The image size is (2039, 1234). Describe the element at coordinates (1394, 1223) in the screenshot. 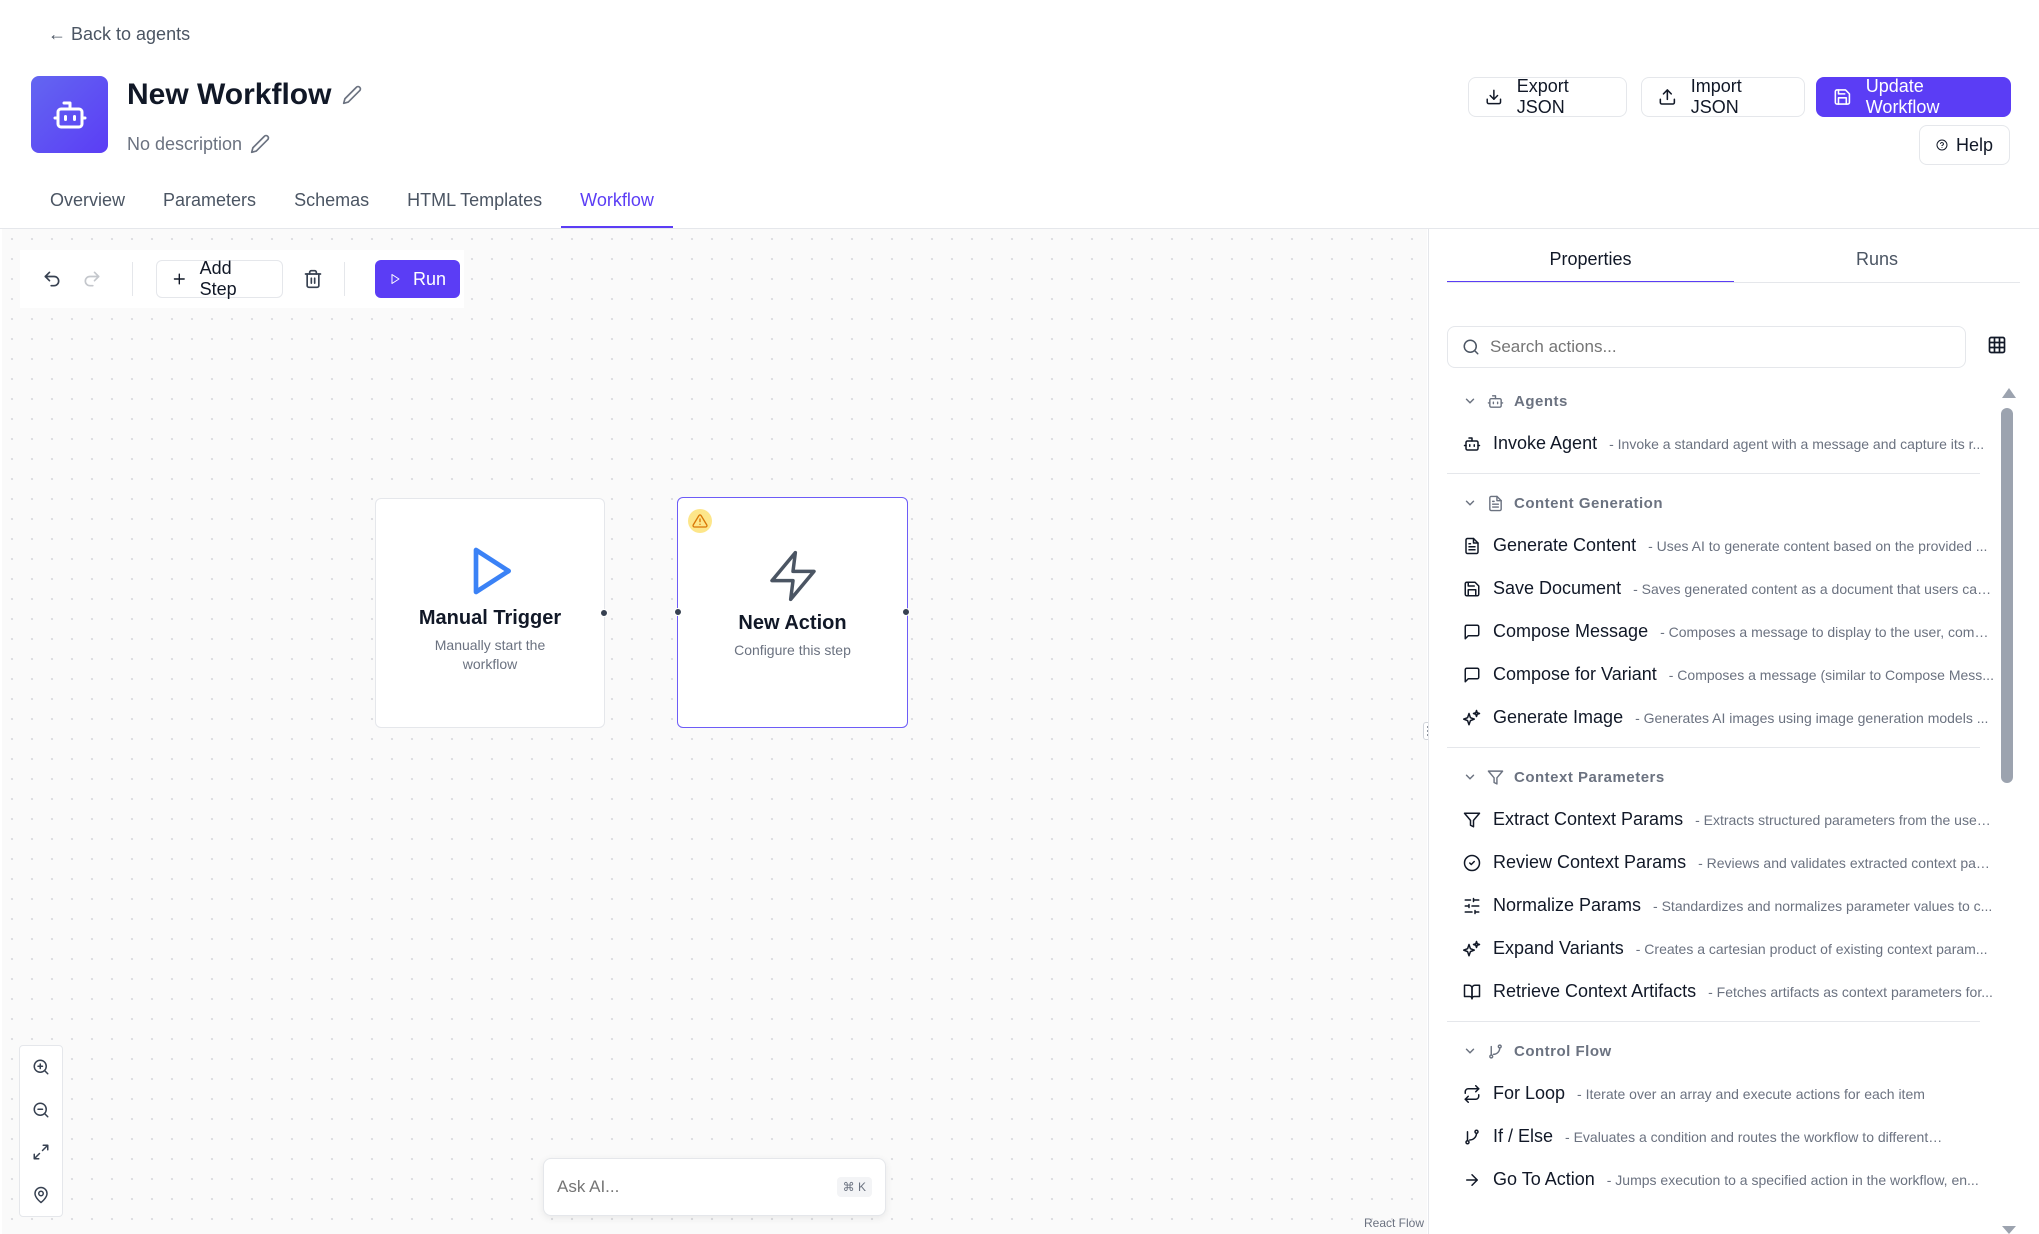

I see `react-flow-attribution: React Flow` at that location.